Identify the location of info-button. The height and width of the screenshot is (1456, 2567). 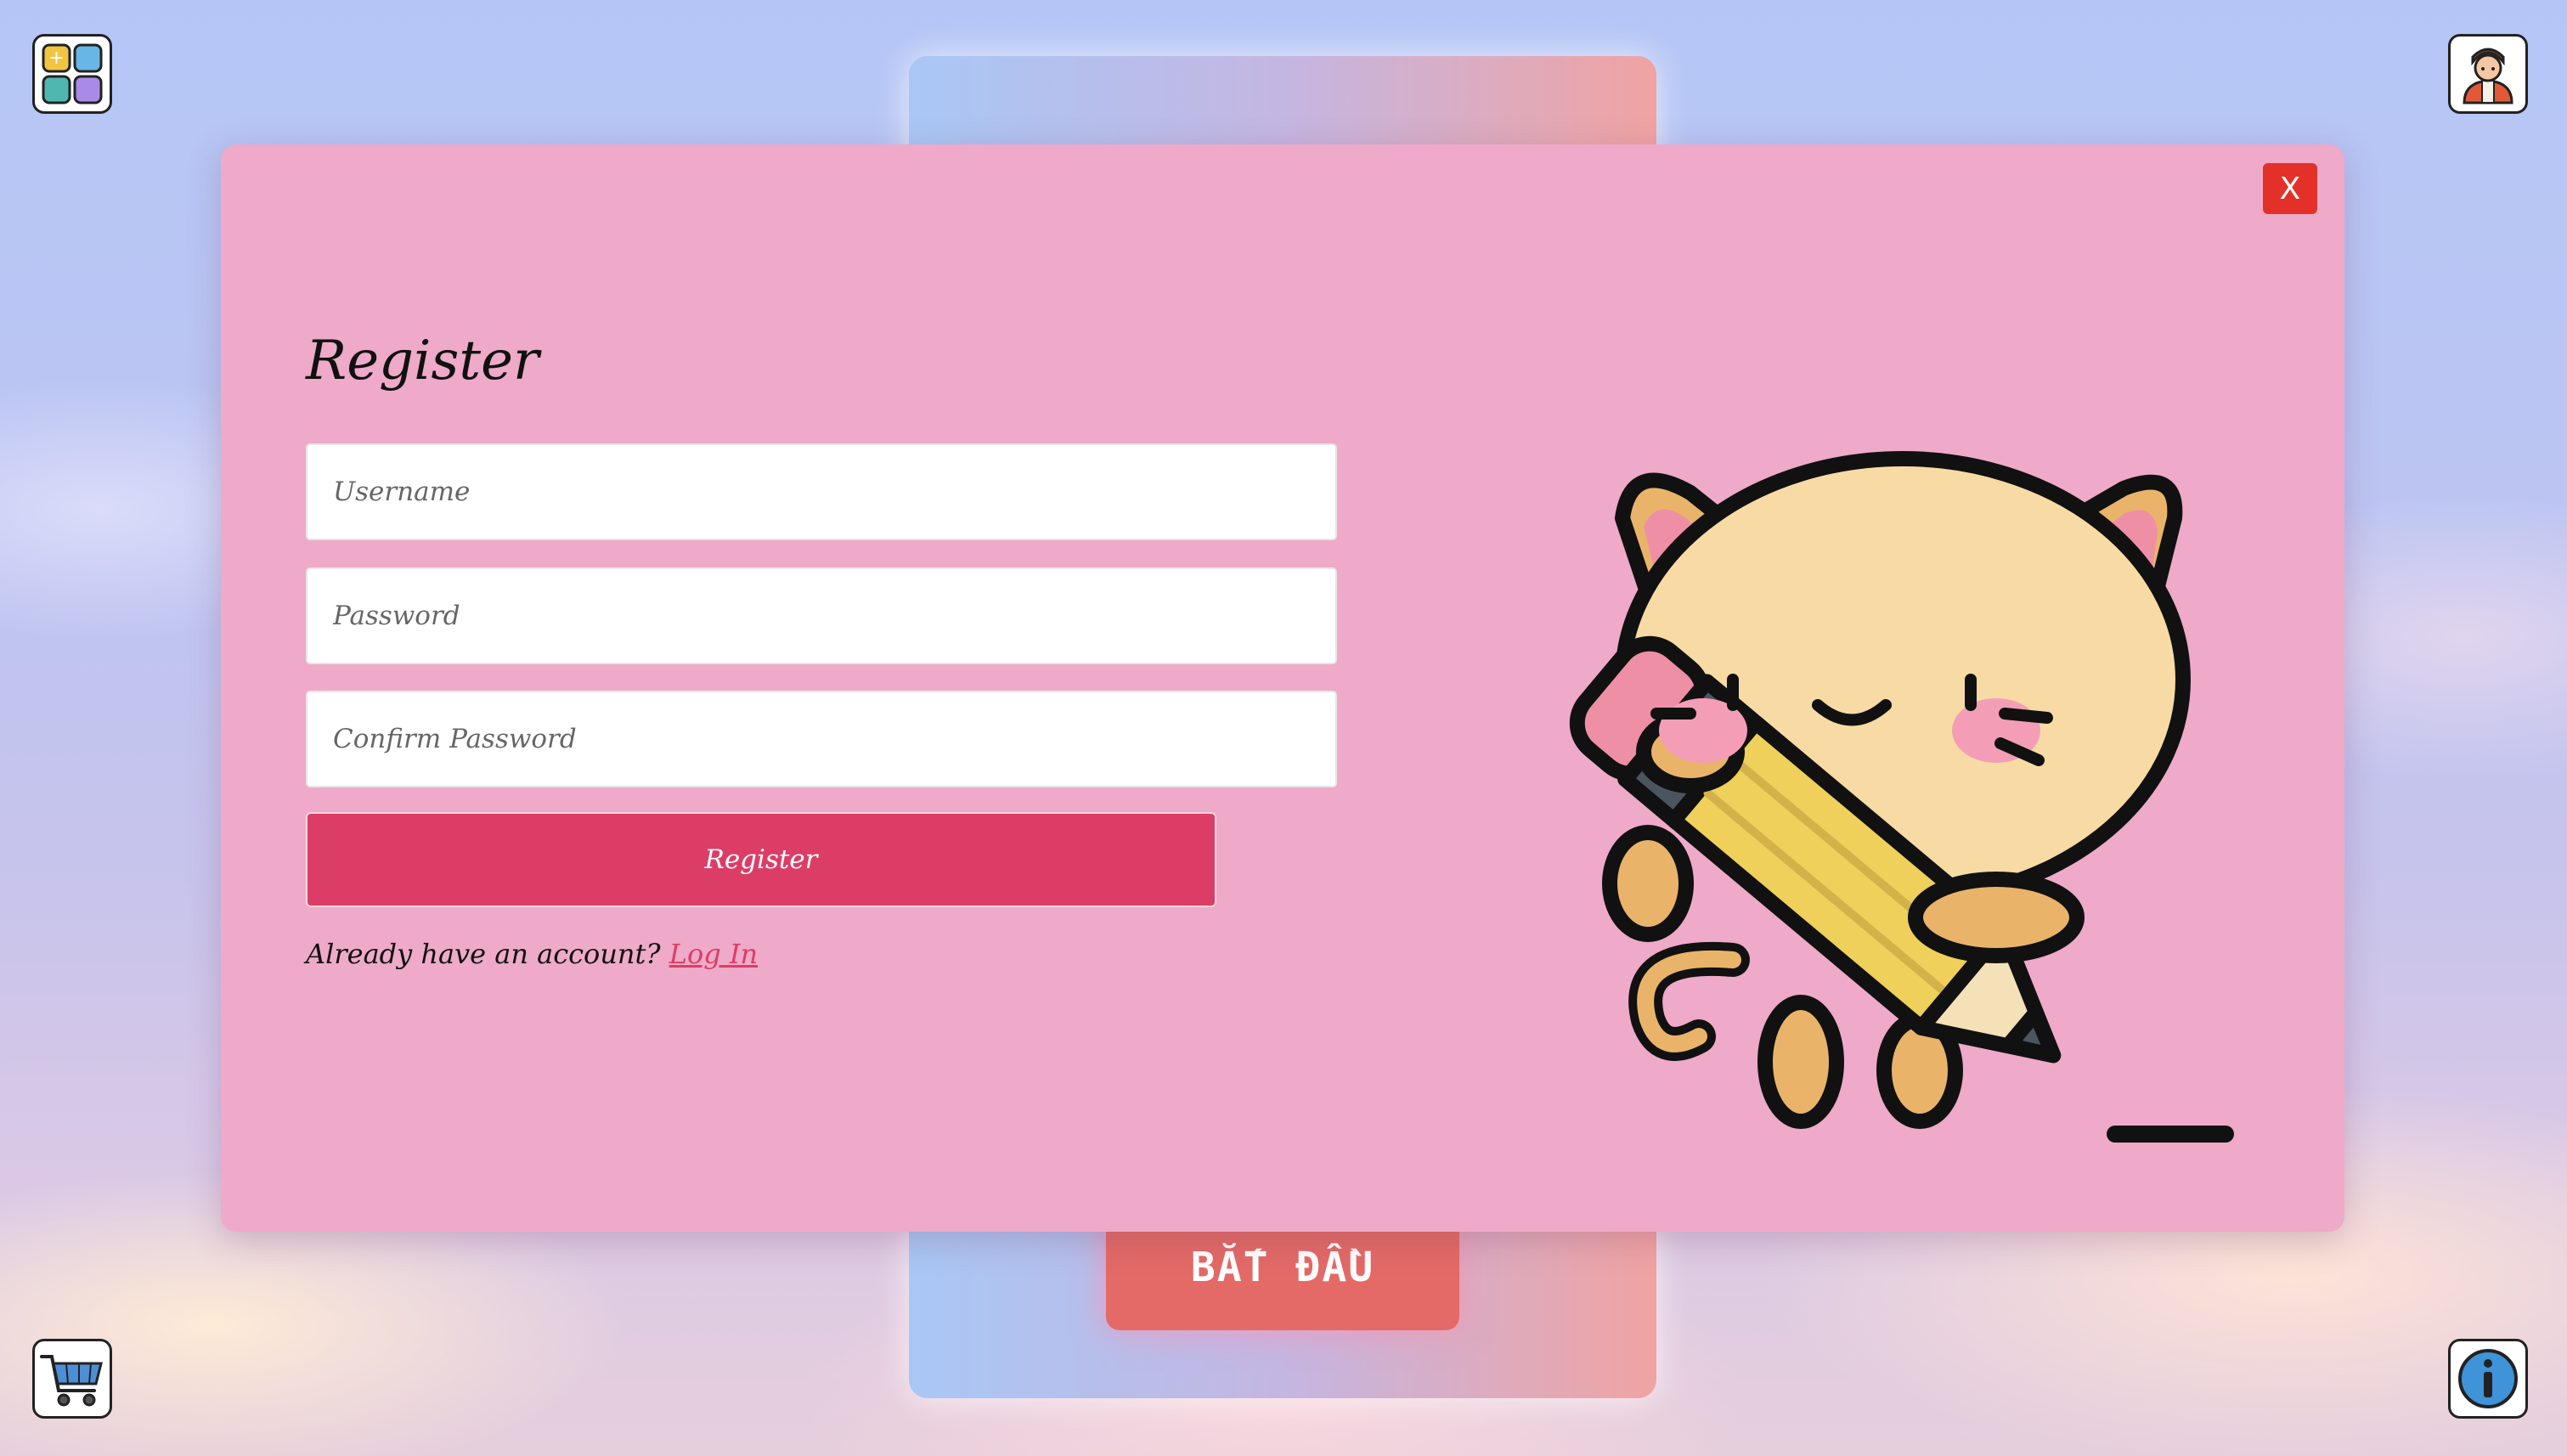
(2488, 1379).